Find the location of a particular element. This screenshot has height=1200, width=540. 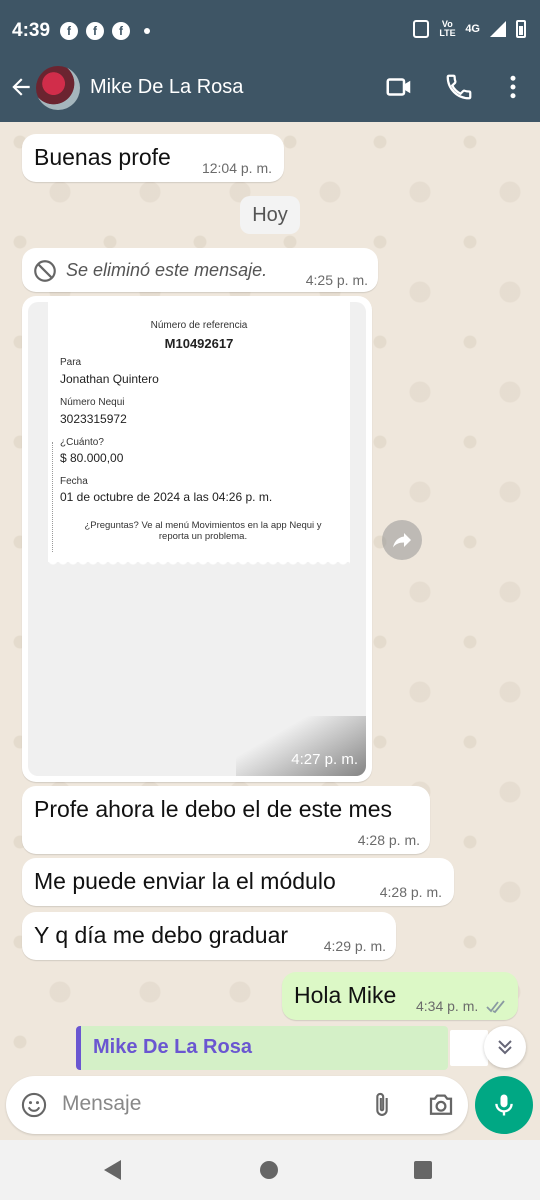

double-check-icon is located at coordinates (495, 1007).